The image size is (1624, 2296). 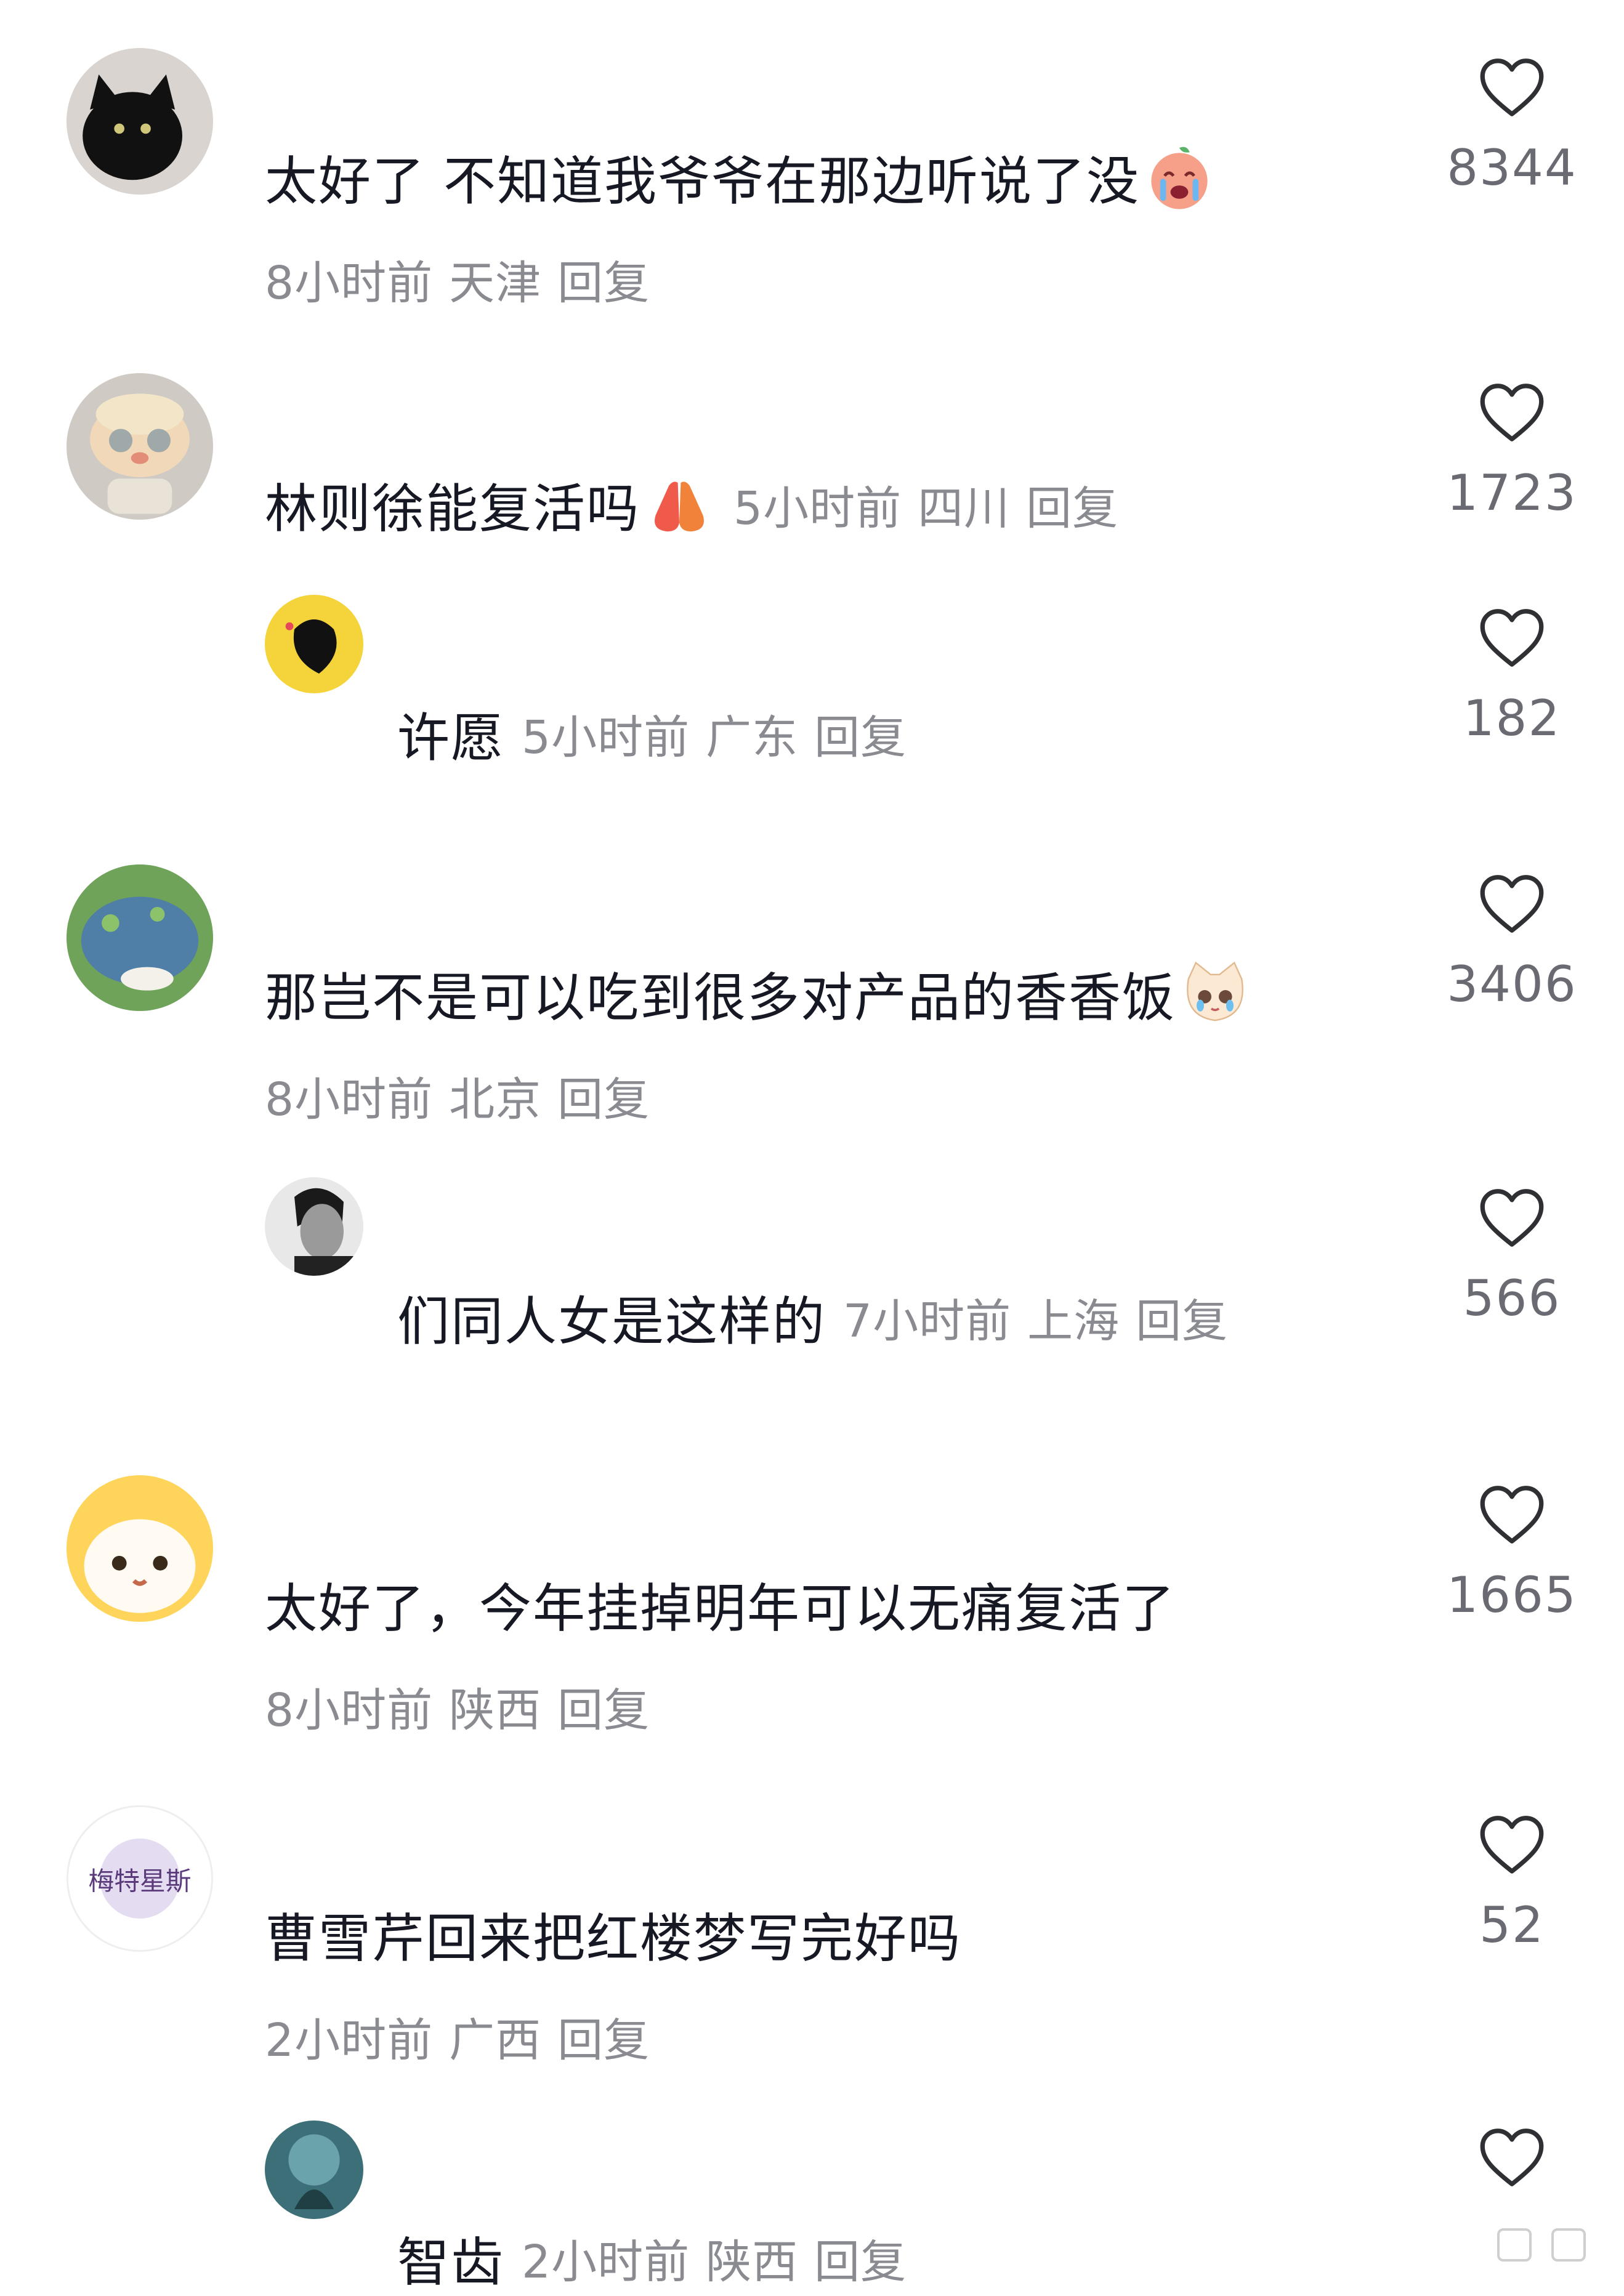 I want to click on avatar-pond-cat, so click(x=140, y=938).